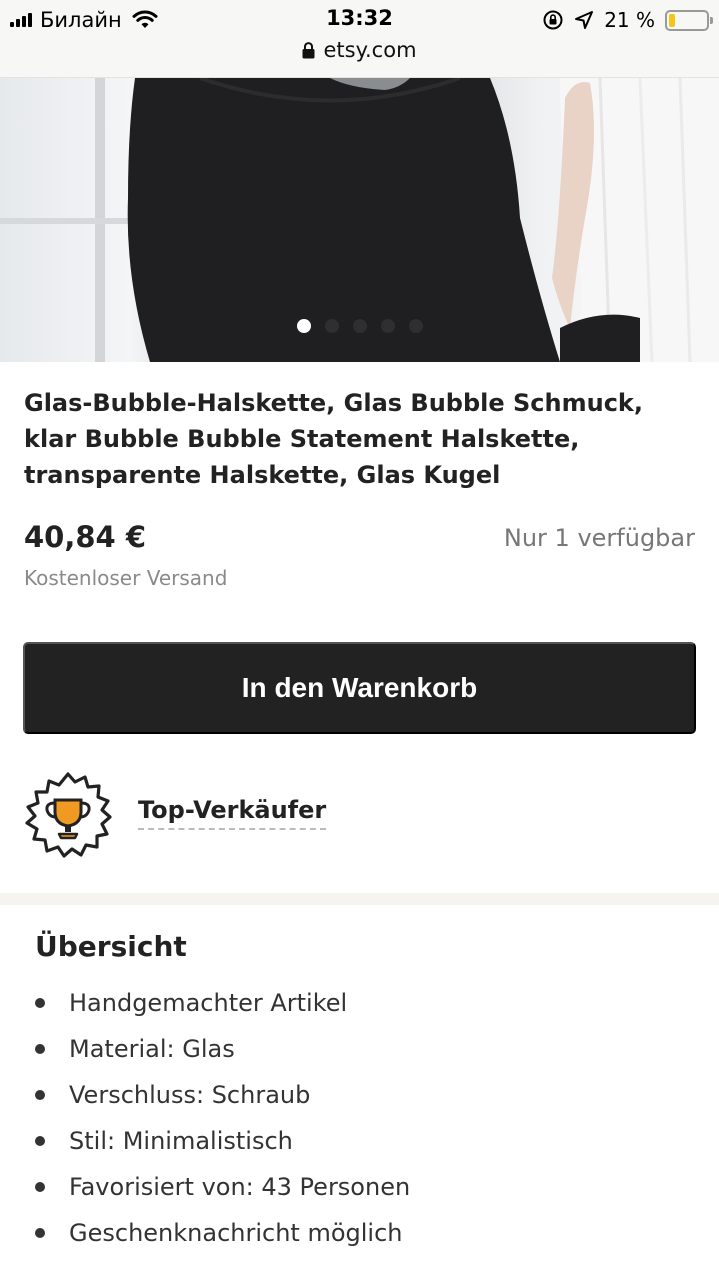  I want to click on overview-item-text: Stil: Minimalistisch, so click(181, 1141).